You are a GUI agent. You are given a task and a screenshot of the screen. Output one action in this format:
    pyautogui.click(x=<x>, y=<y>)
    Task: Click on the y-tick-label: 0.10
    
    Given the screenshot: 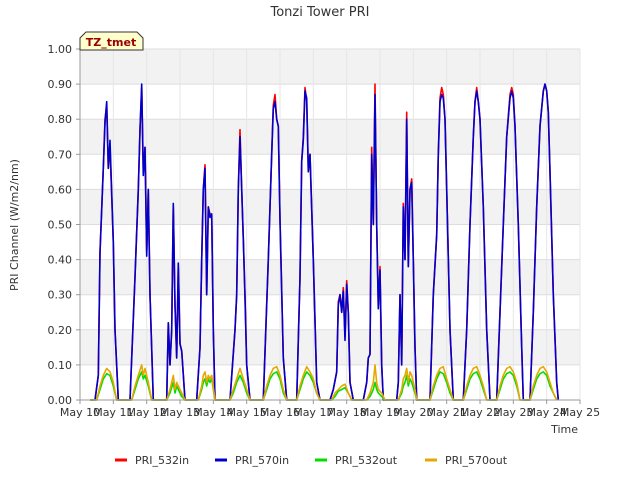 What is the action you would take?
    pyautogui.click(x=60, y=365)
    